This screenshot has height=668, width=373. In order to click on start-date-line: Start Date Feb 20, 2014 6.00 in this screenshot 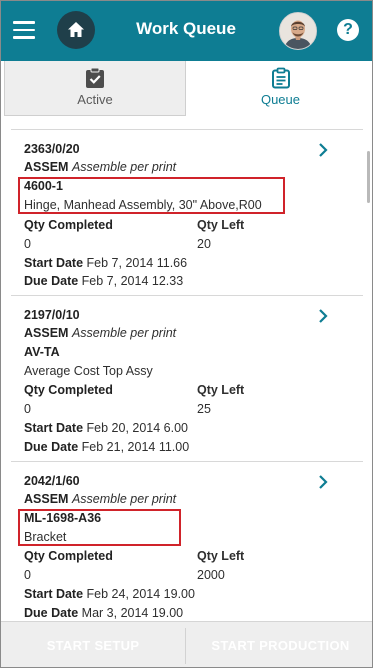, I will do `click(106, 428)`.